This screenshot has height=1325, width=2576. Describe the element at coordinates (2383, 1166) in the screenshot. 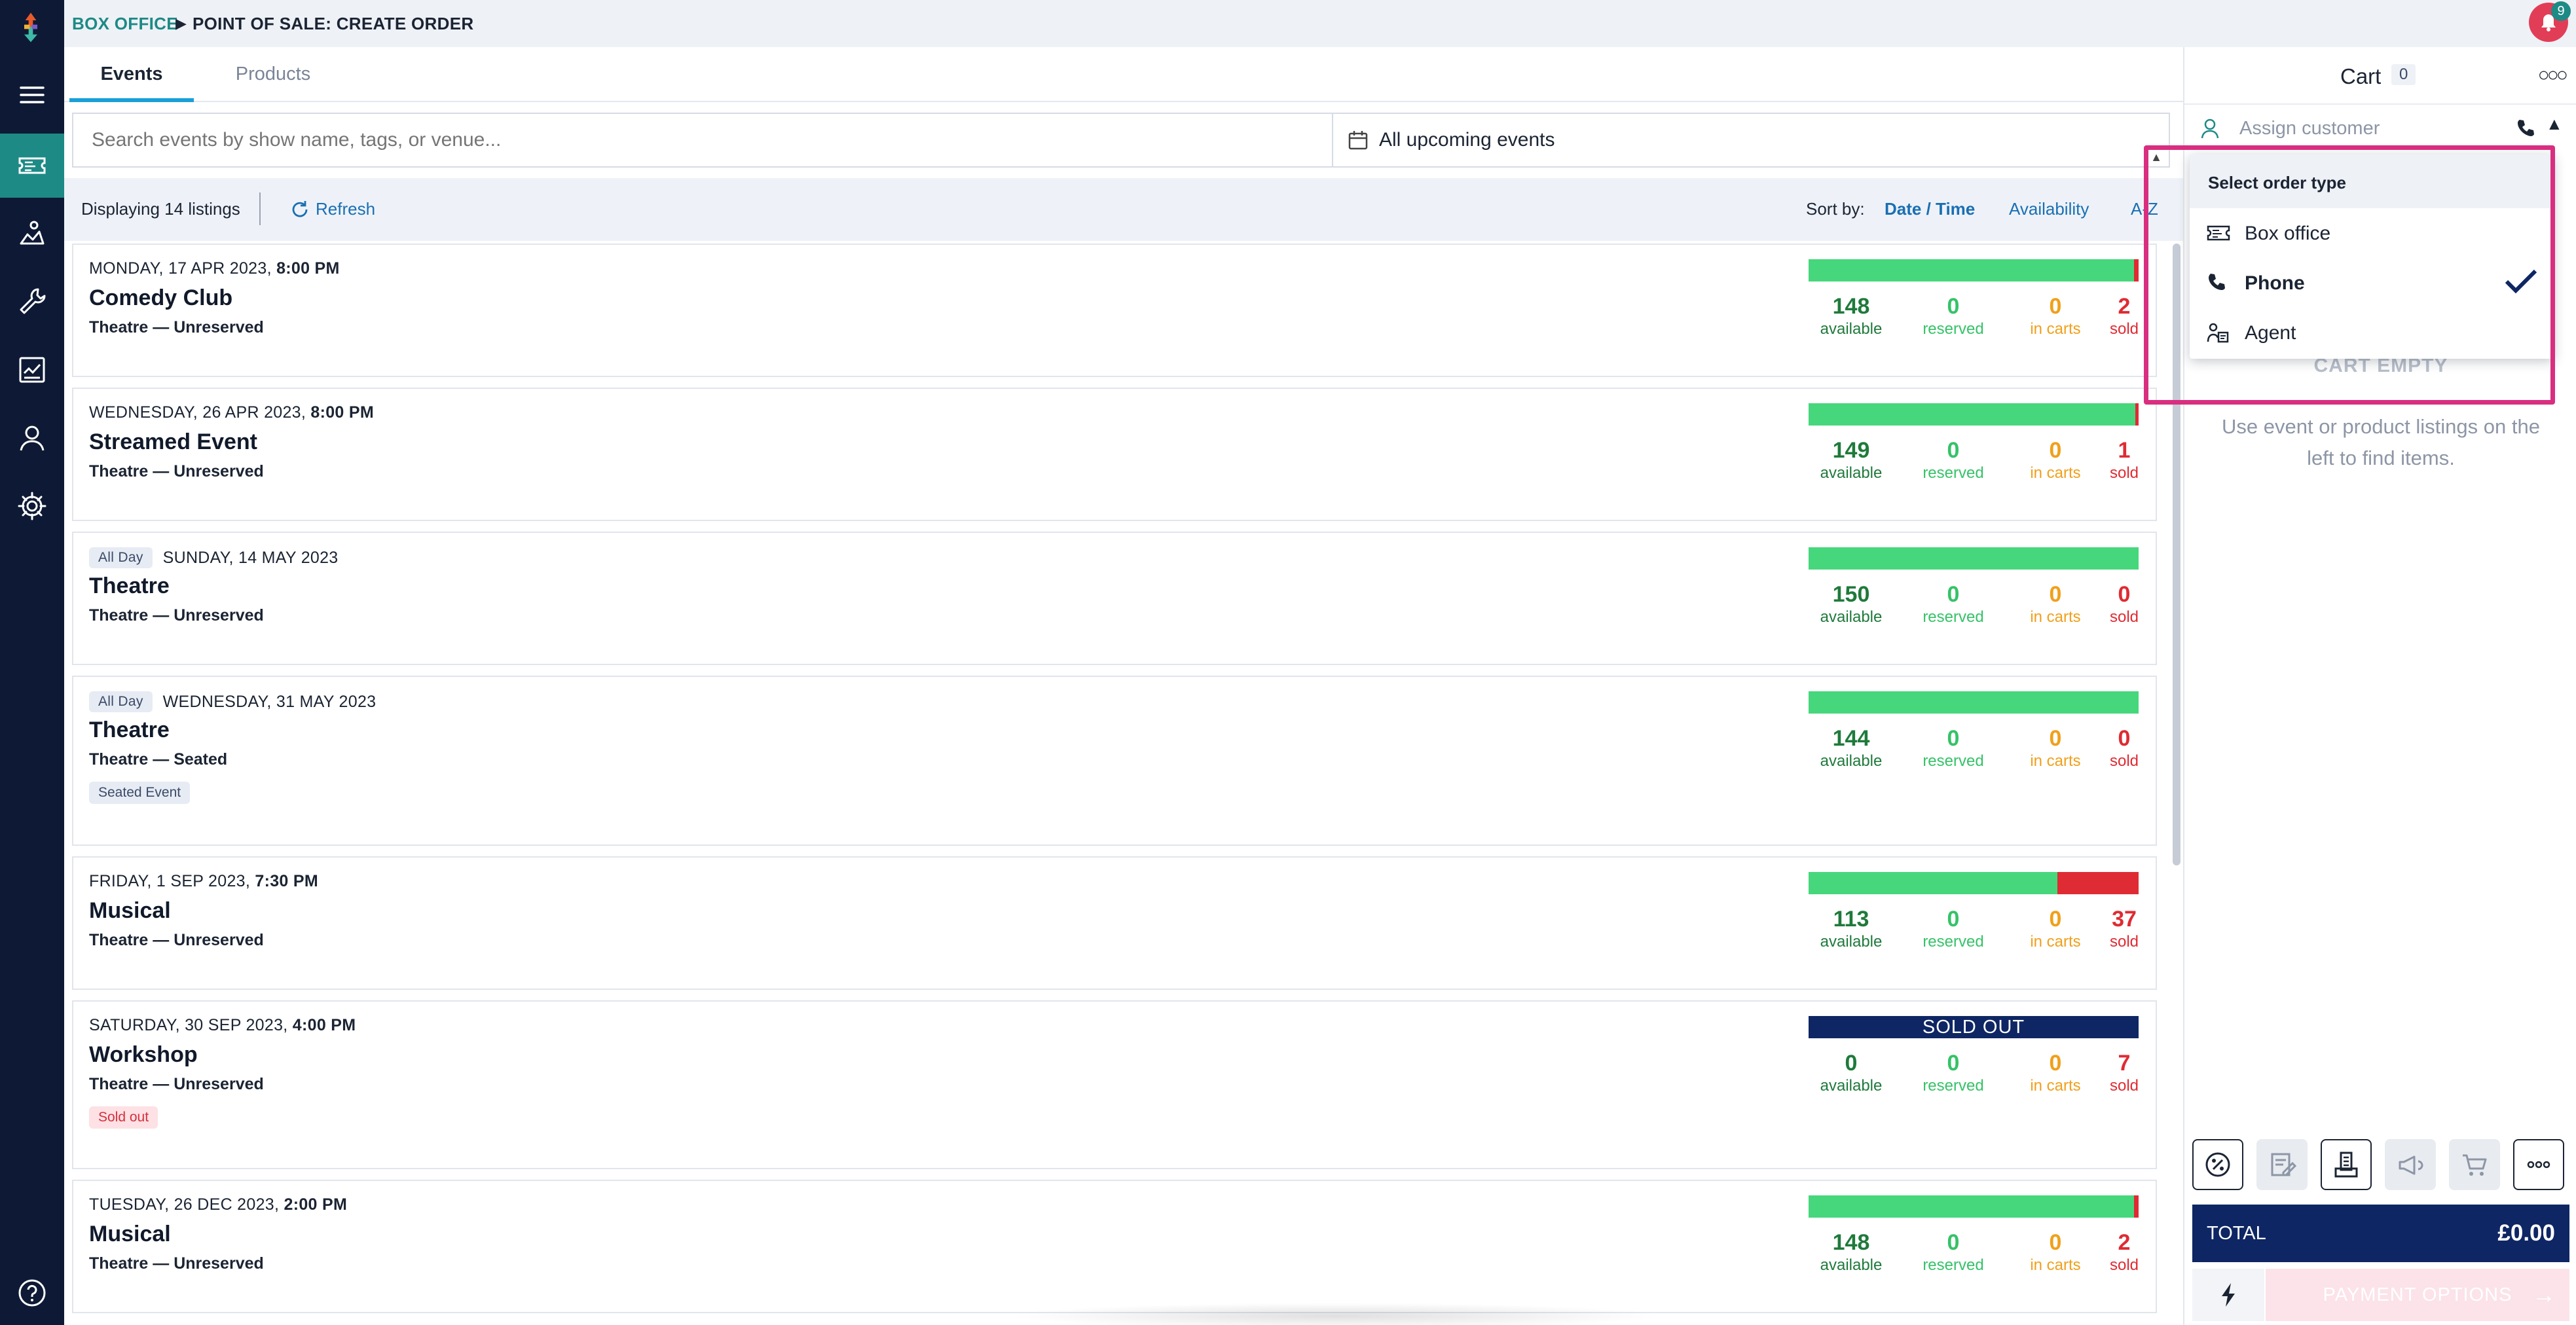

I see `cart-action-toolbar` at that location.